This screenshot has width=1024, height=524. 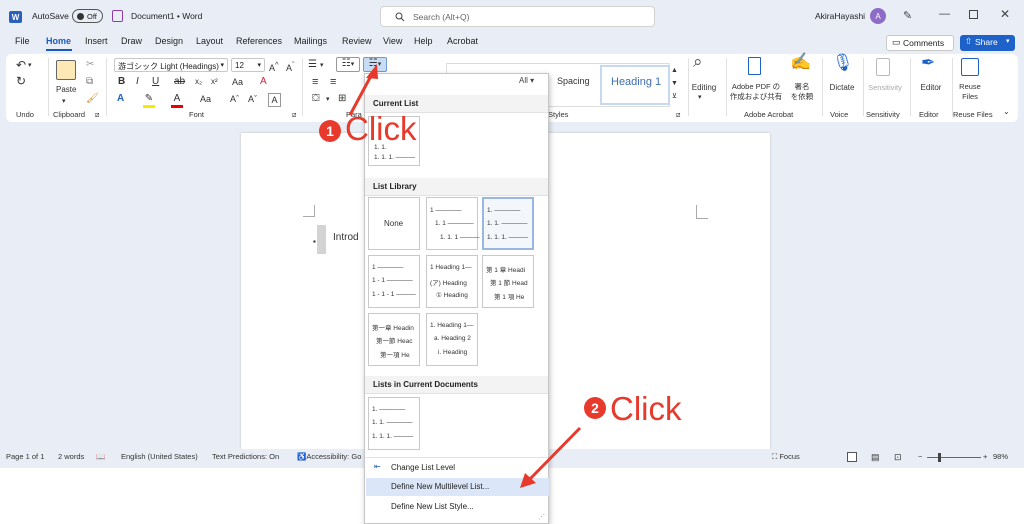 What do you see at coordinates (646, 408) in the screenshot?
I see `click-annotation-2: Click` at bounding box center [646, 408].